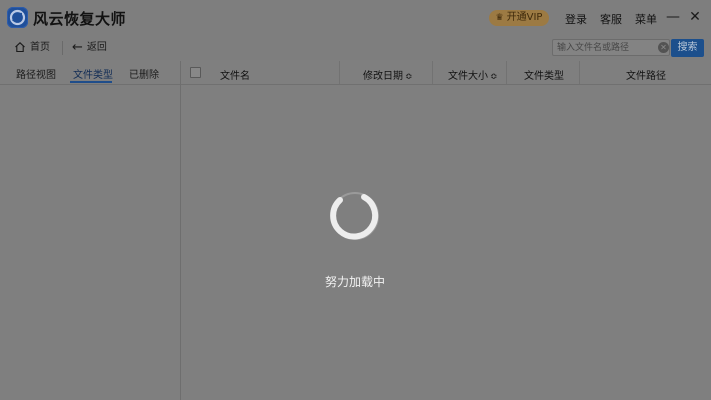 This screenshot has height=400, width=711. Describe the element at coordinates (235, 74) in the screenshot. I see `column-file-name: 文件名` at that location.